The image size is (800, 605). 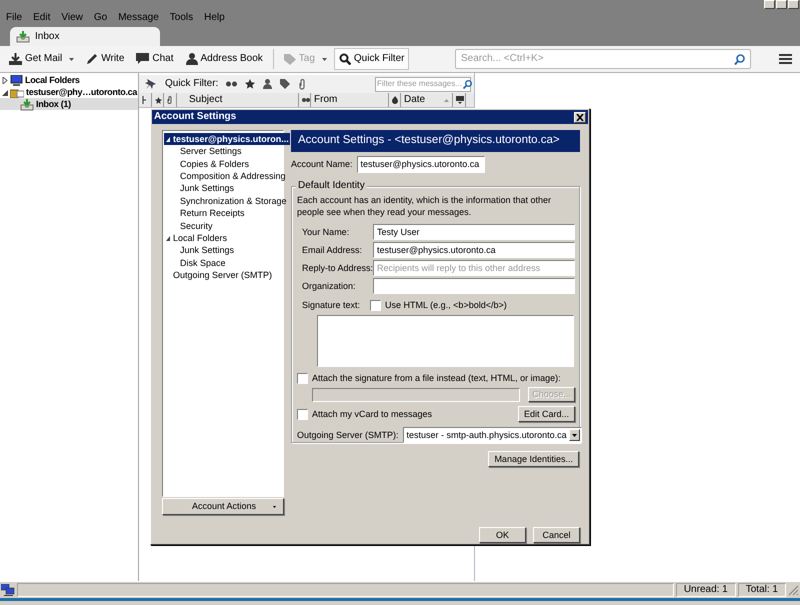 What do you see at coordinates (223, 213) in the screenshot?
I see `tree-item: Return Receipts` at bounding box center [223, 213].